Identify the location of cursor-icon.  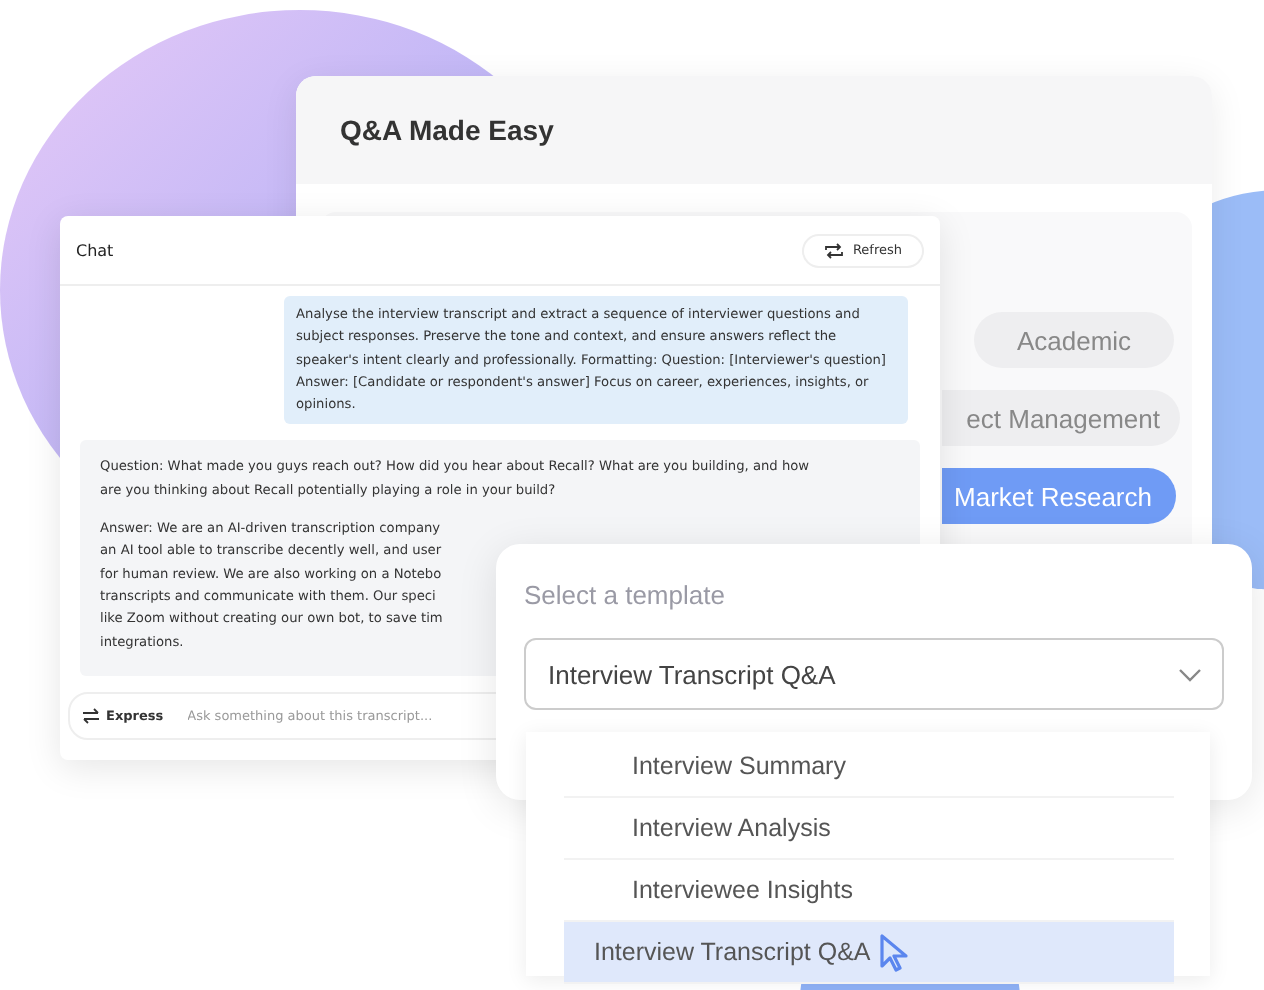
(894, 952).